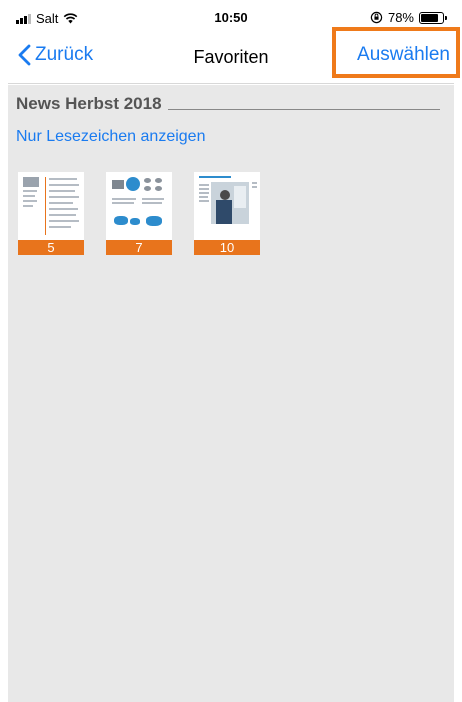  What do you see at coordinates (24, 55) in the screenshot?
I see `chevron-left-icon` at bounding box center [24, 55].